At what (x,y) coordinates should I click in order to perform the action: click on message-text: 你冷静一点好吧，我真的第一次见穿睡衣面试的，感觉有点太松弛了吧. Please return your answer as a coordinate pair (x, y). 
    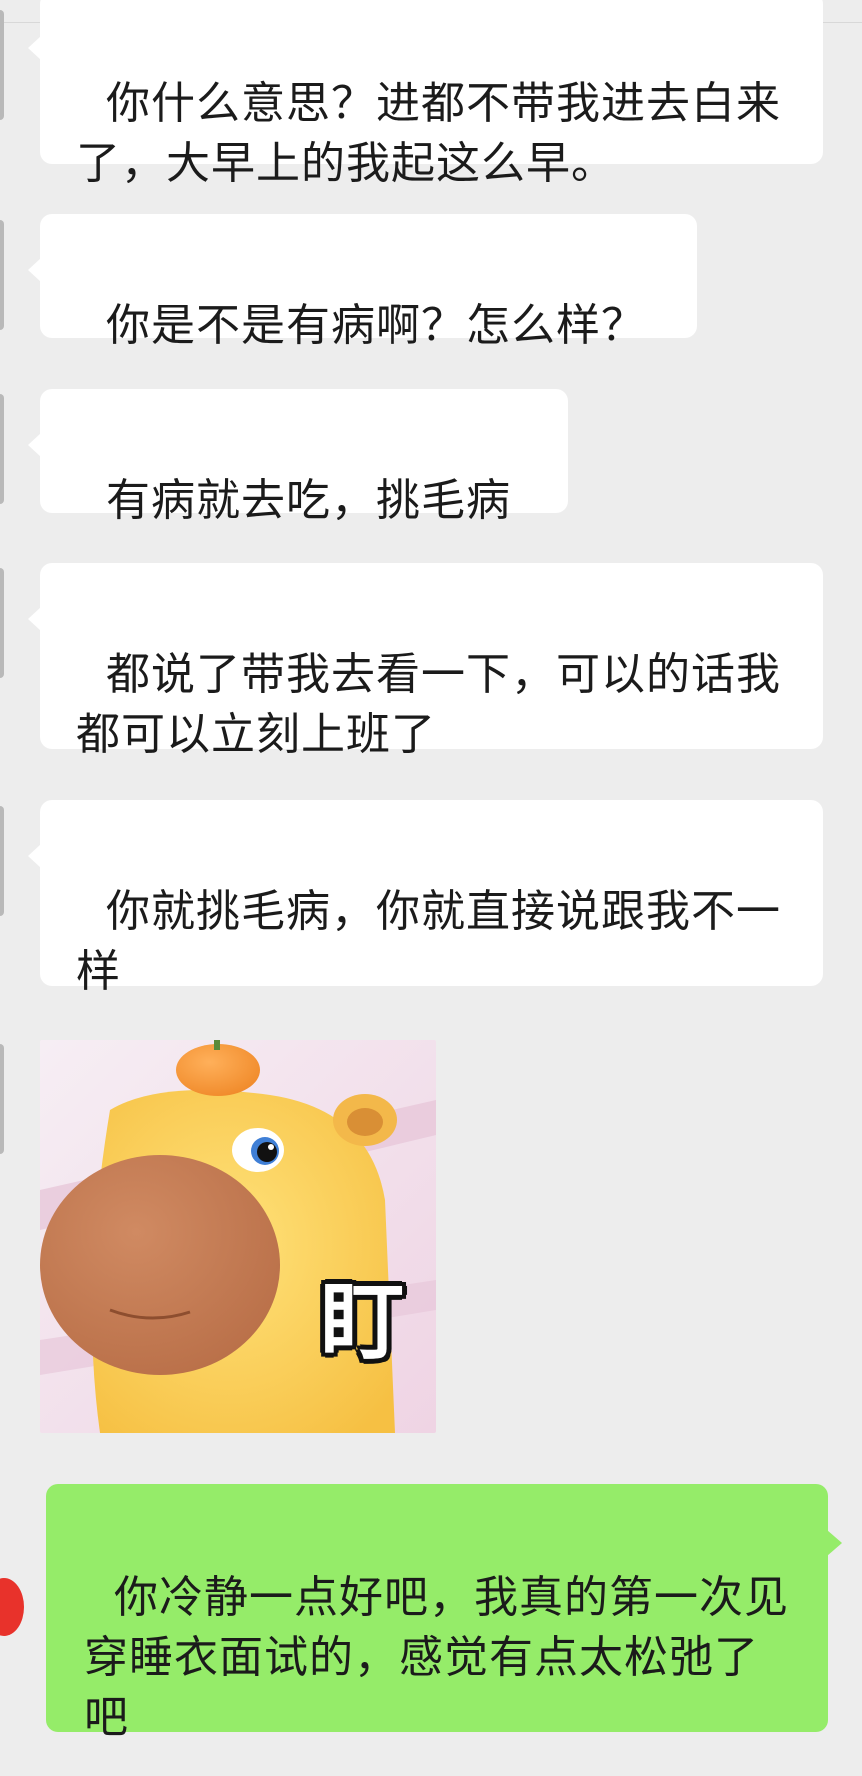
    Looking at the image, I should click on (436, 1657).